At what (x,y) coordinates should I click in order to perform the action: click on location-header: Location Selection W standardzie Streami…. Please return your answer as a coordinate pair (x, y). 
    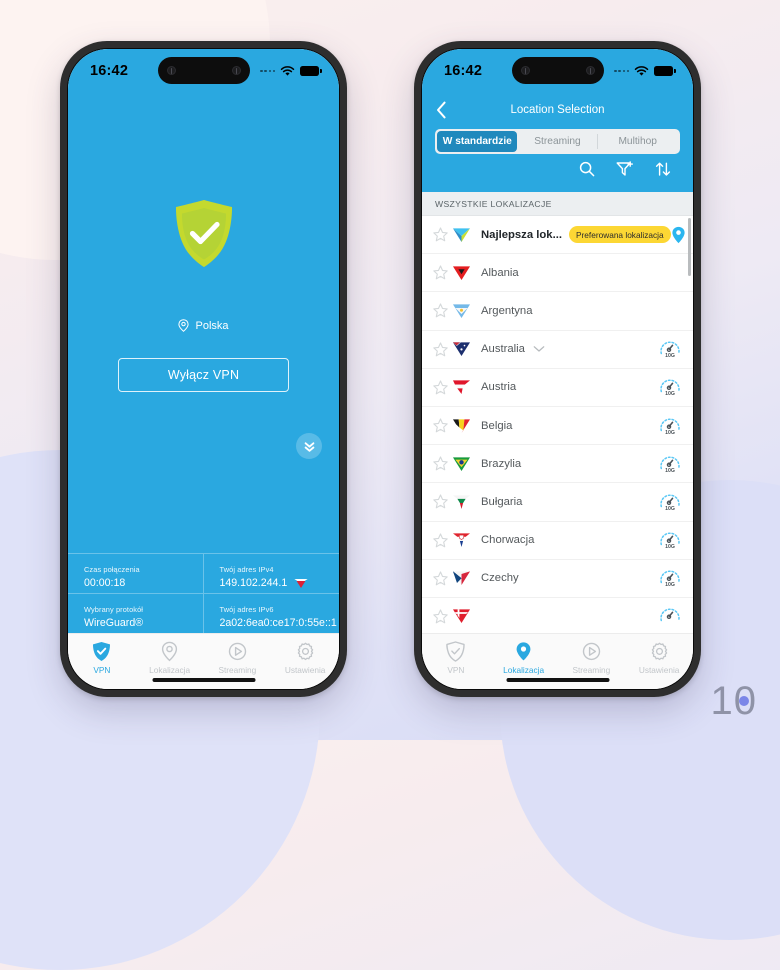
    Looking at the image, I should click on (557, 142).